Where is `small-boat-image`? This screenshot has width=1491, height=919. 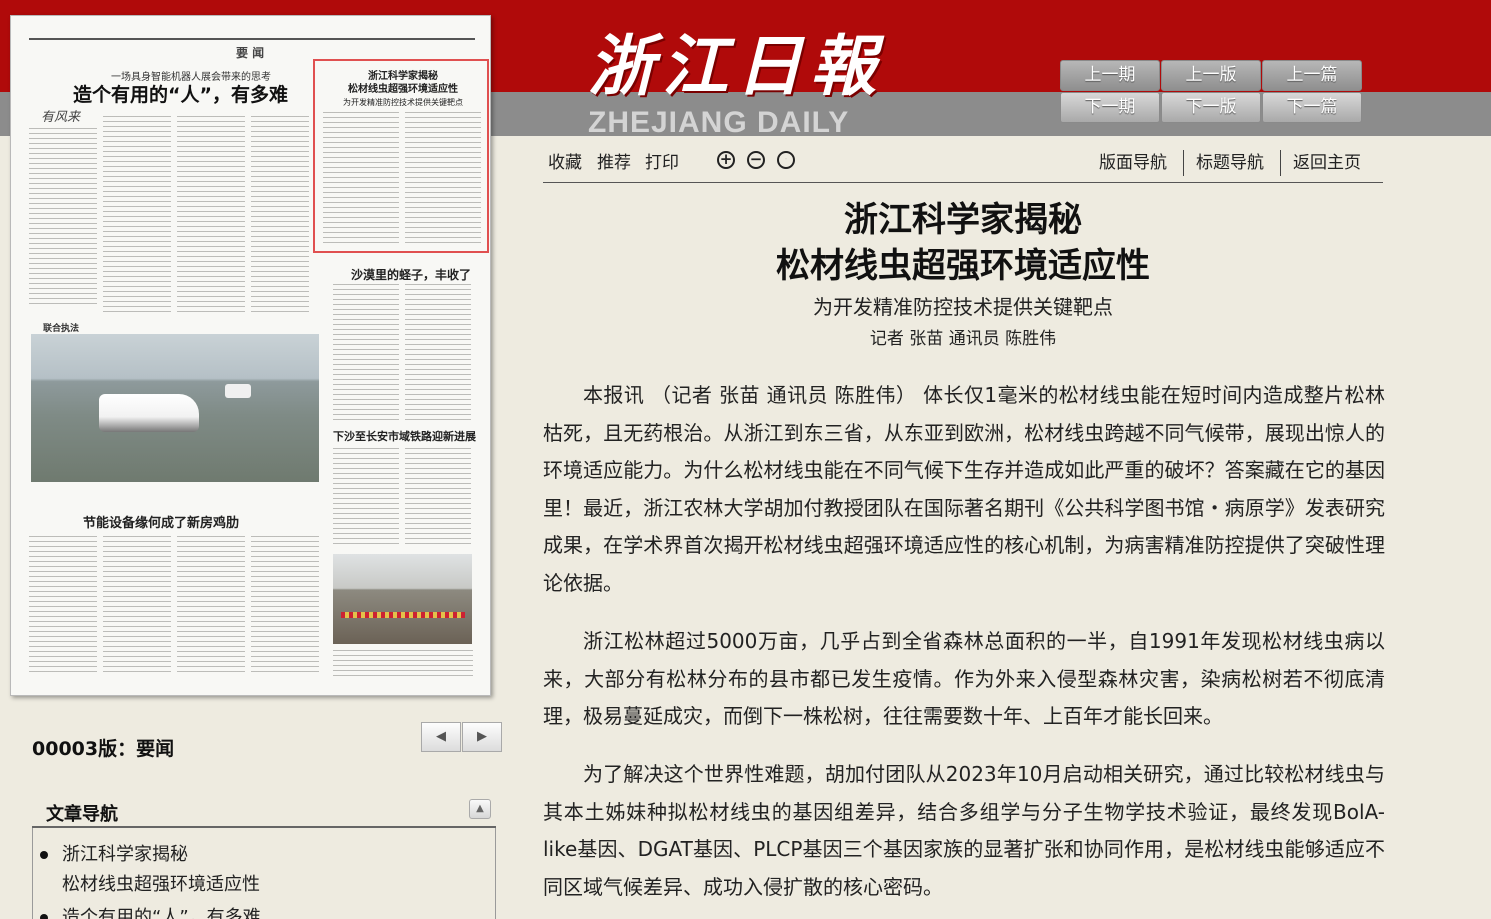 small-boat-image is located at coordinates (238, 391).